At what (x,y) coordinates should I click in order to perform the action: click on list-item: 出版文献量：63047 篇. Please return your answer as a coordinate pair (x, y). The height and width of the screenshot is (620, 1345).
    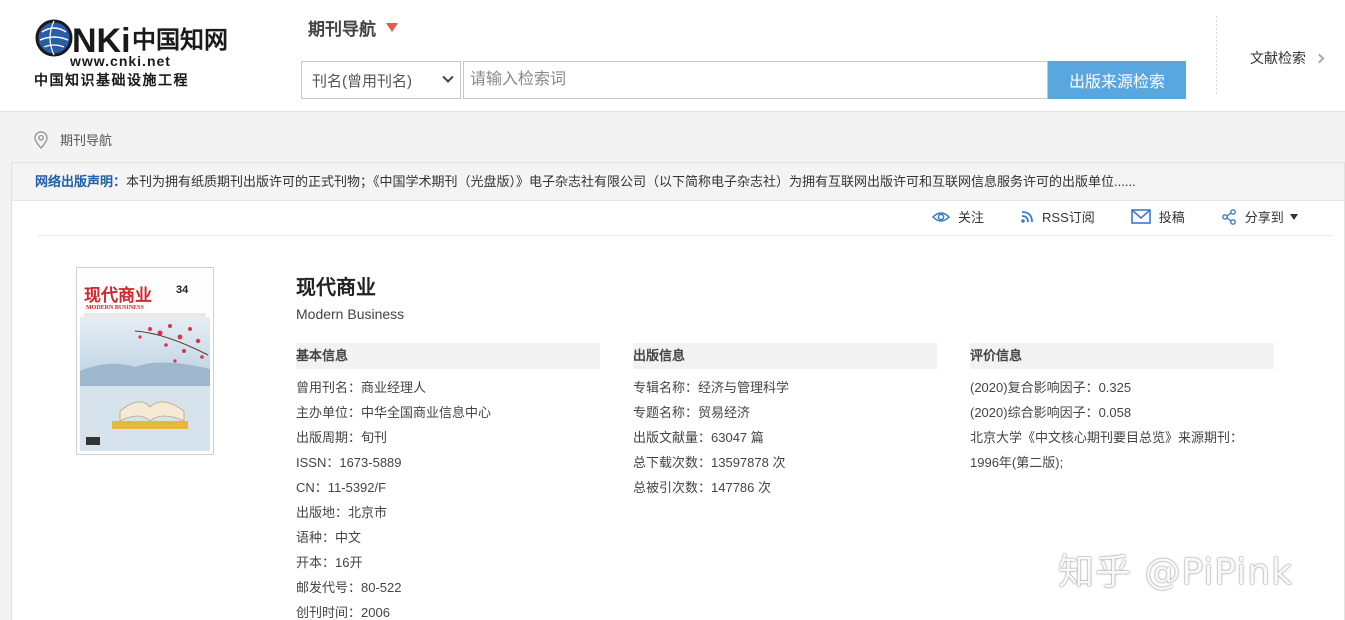
    Looking at the image, I should click on (698, 437).